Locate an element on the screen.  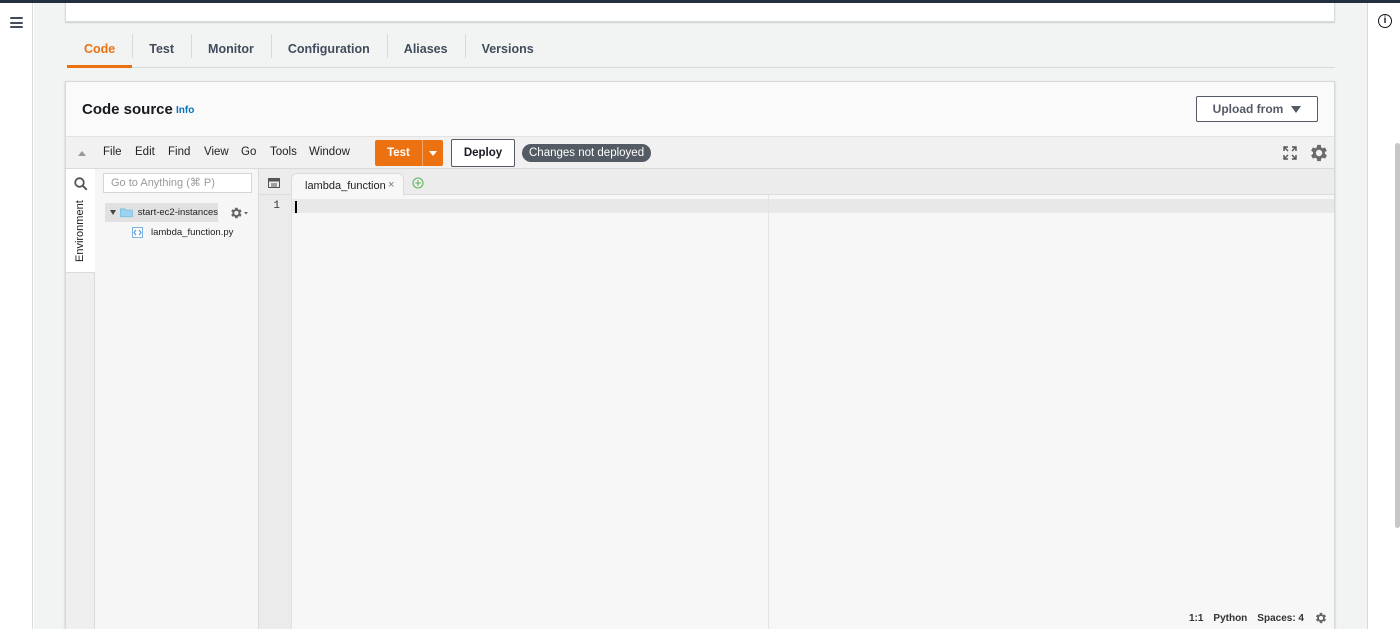
tab-test: Test is located at coordinates (161, 49).